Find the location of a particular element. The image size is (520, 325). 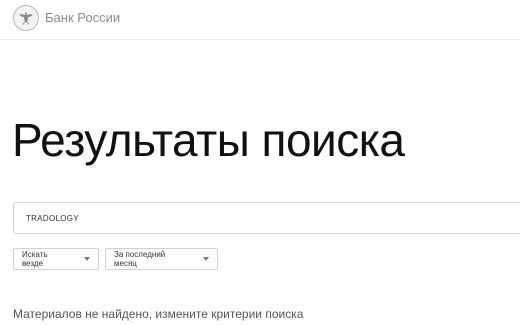

search-period-dropdown: За последний месяц is located at coordinates (161, 259).